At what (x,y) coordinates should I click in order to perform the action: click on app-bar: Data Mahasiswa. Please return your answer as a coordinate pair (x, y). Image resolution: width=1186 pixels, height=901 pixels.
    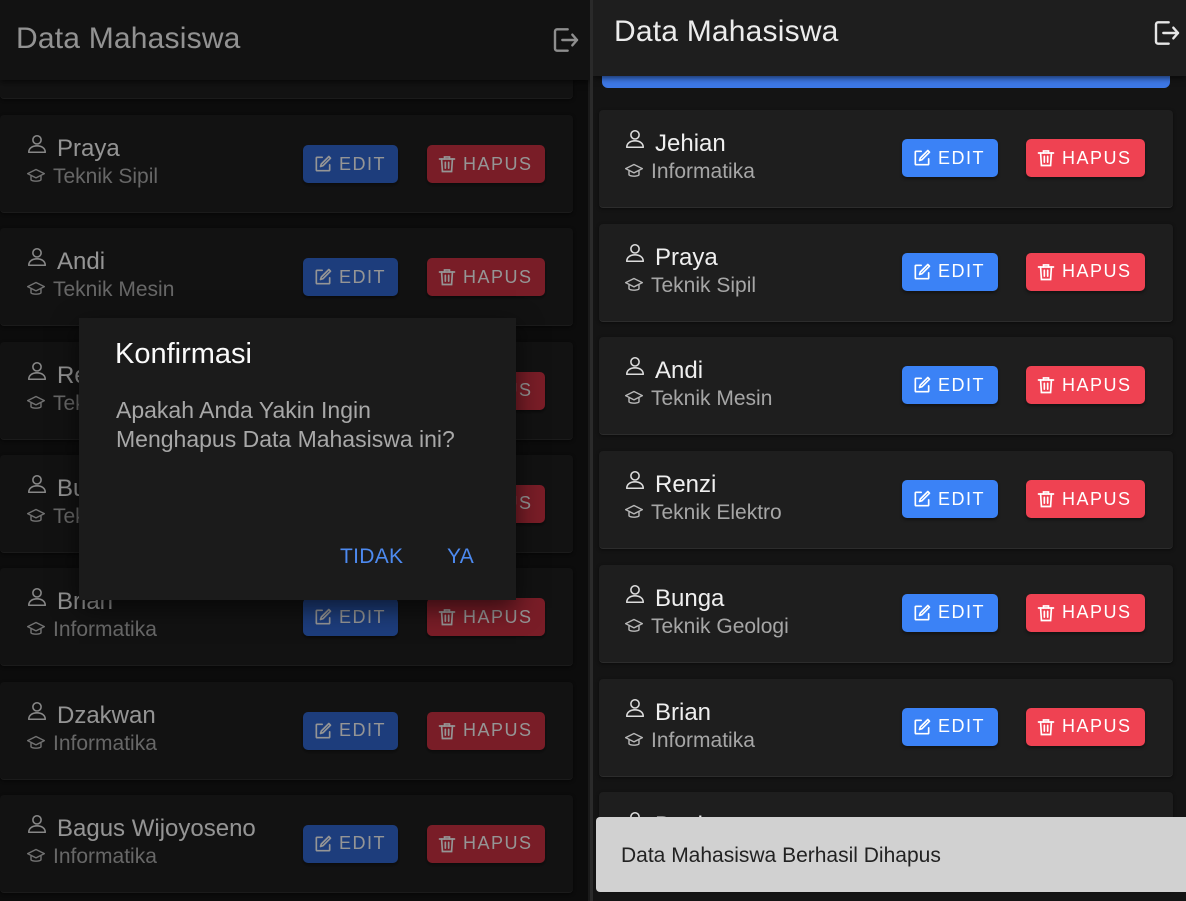
    Looking at the image, I should click on (889, 38).